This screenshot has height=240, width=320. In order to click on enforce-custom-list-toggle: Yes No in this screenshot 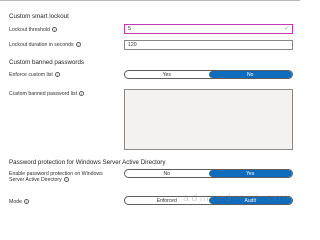, I will do `click(208, 74)`.